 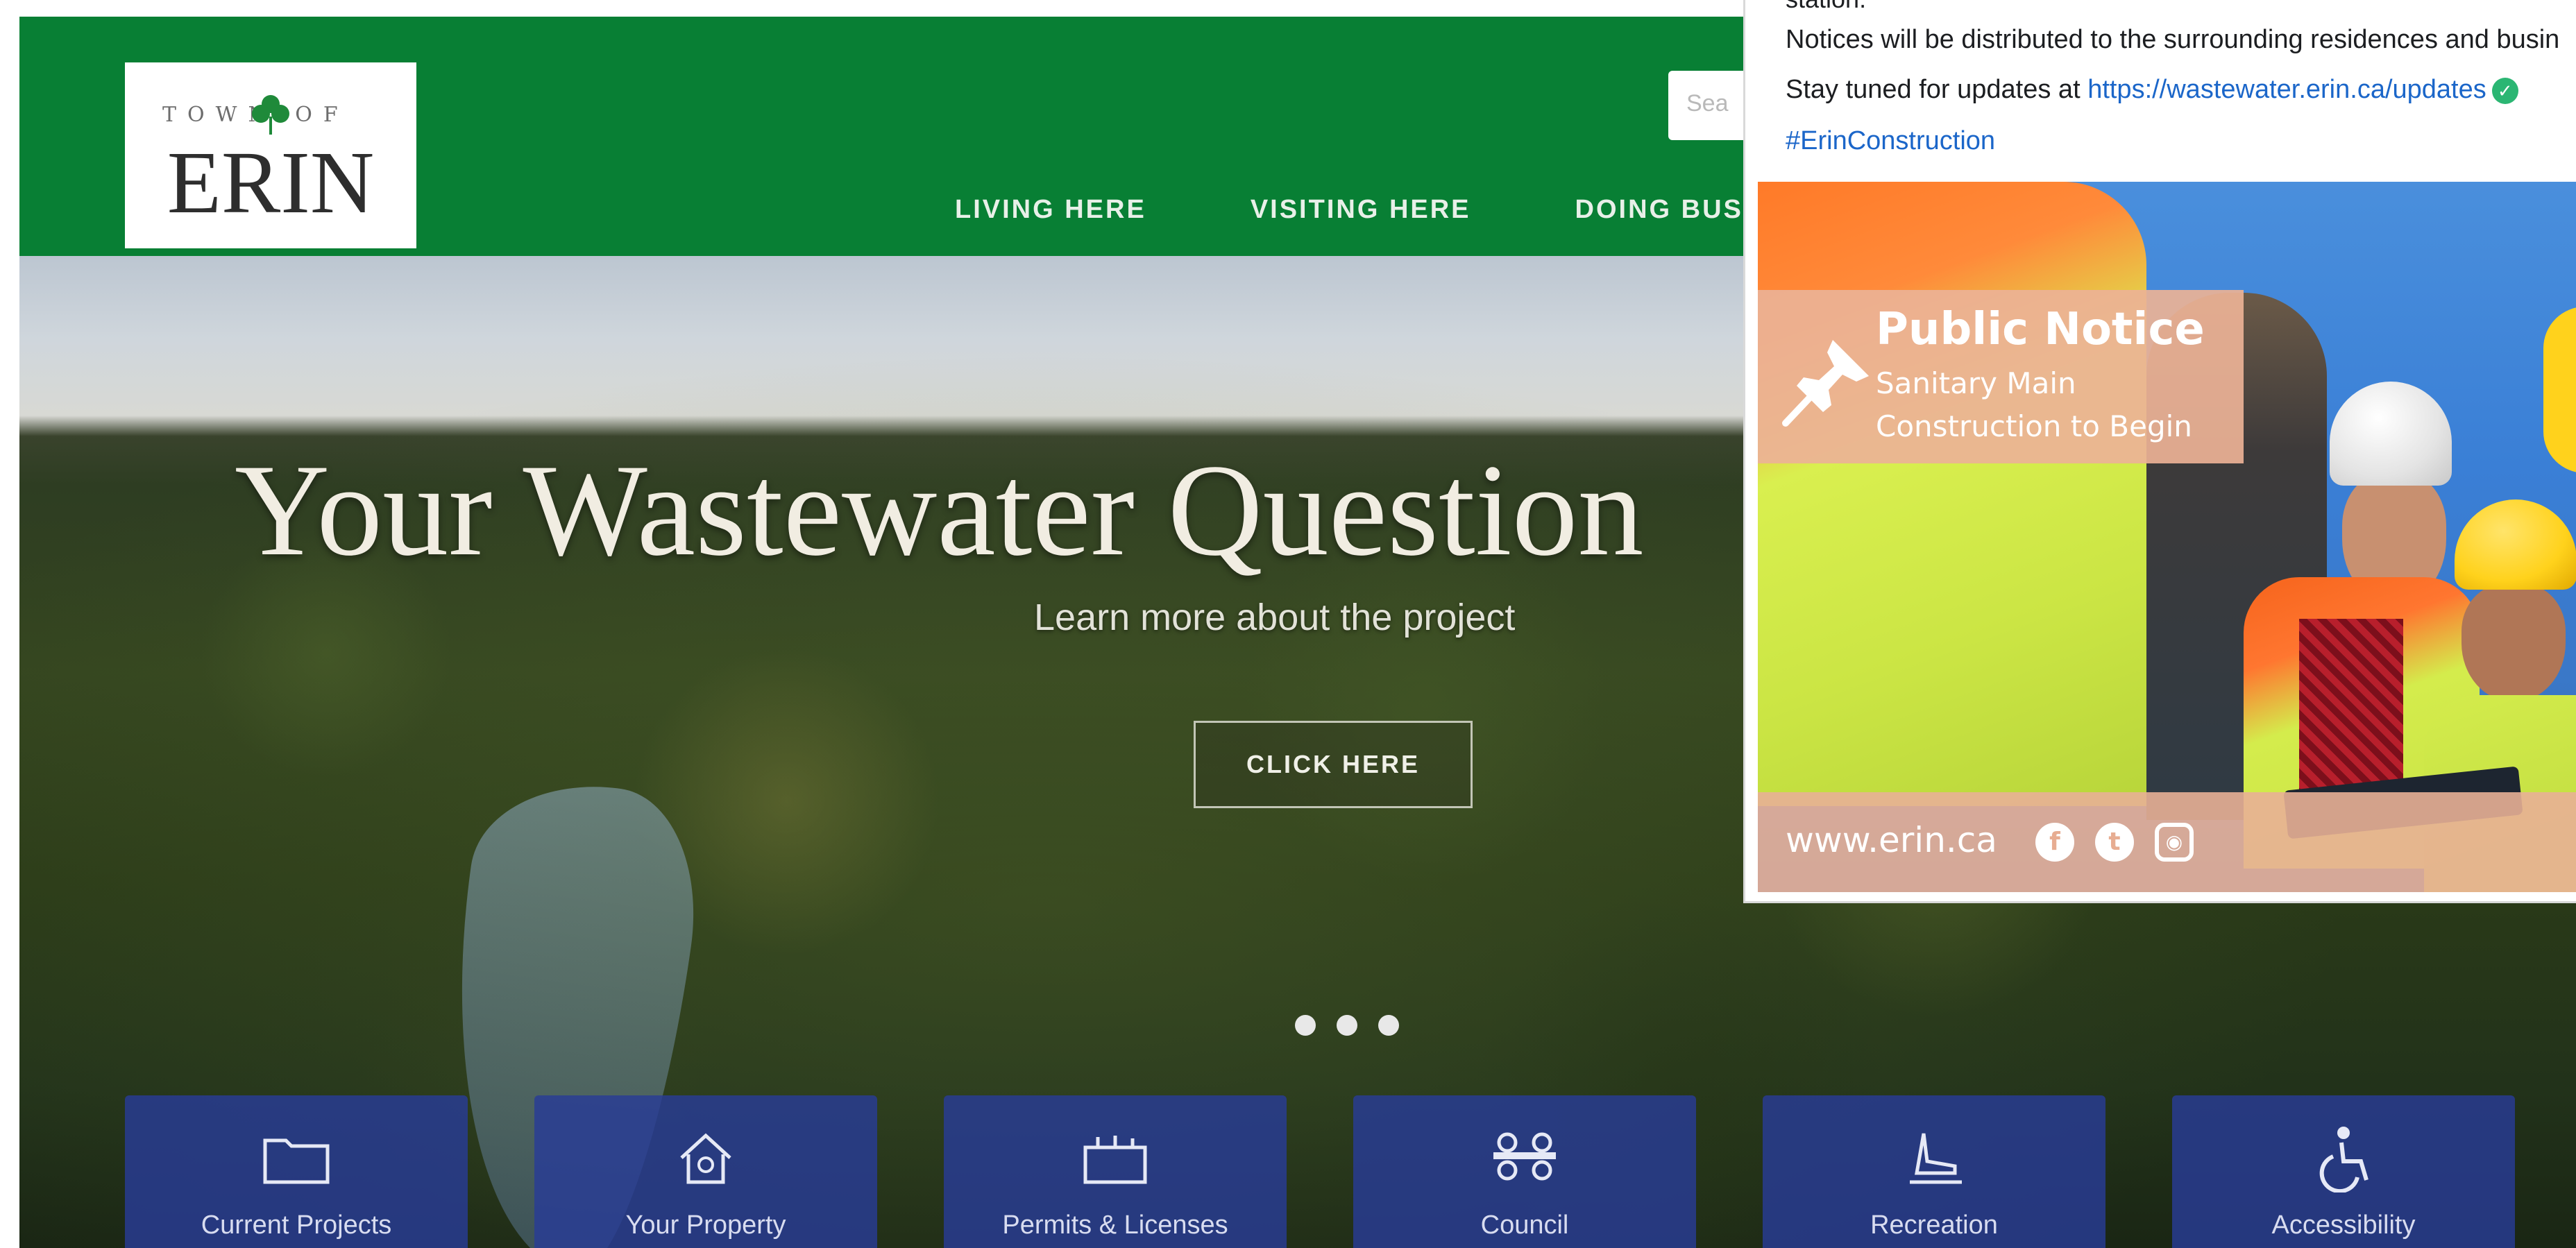 I want to click on updates-link: https://wastewater.erin.ca/updates, so click(x=2286, y=89).